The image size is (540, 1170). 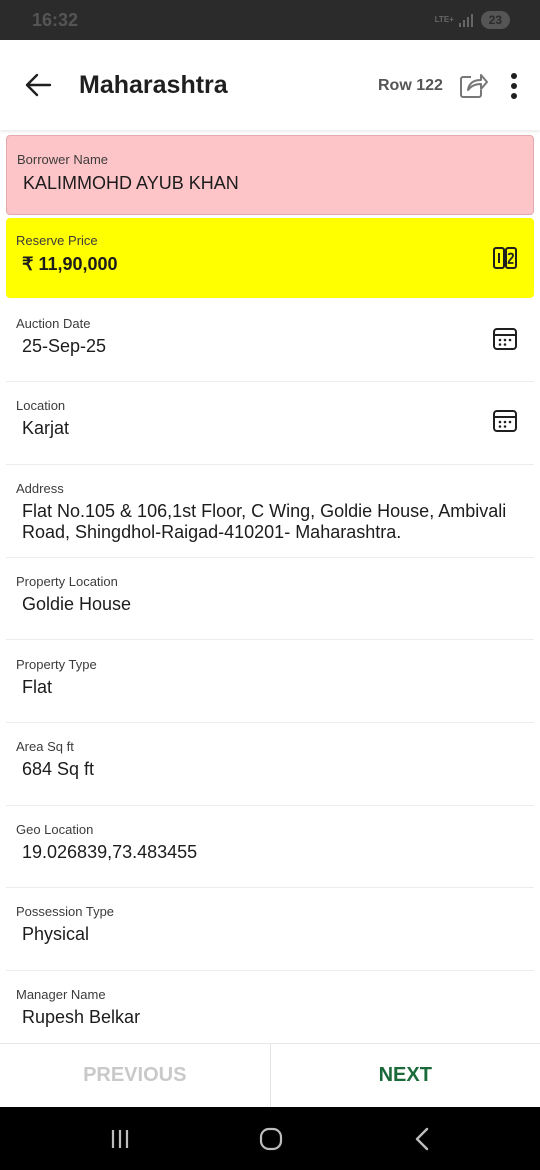 I want to click on auction-date-label: Auction Date, so click(x=53, y=323).